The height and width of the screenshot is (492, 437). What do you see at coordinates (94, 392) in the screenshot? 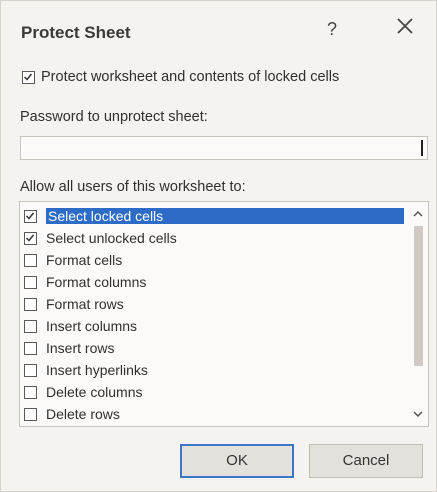
I see `permission-item-label: Delete columns` at bounding box center [94, 392].